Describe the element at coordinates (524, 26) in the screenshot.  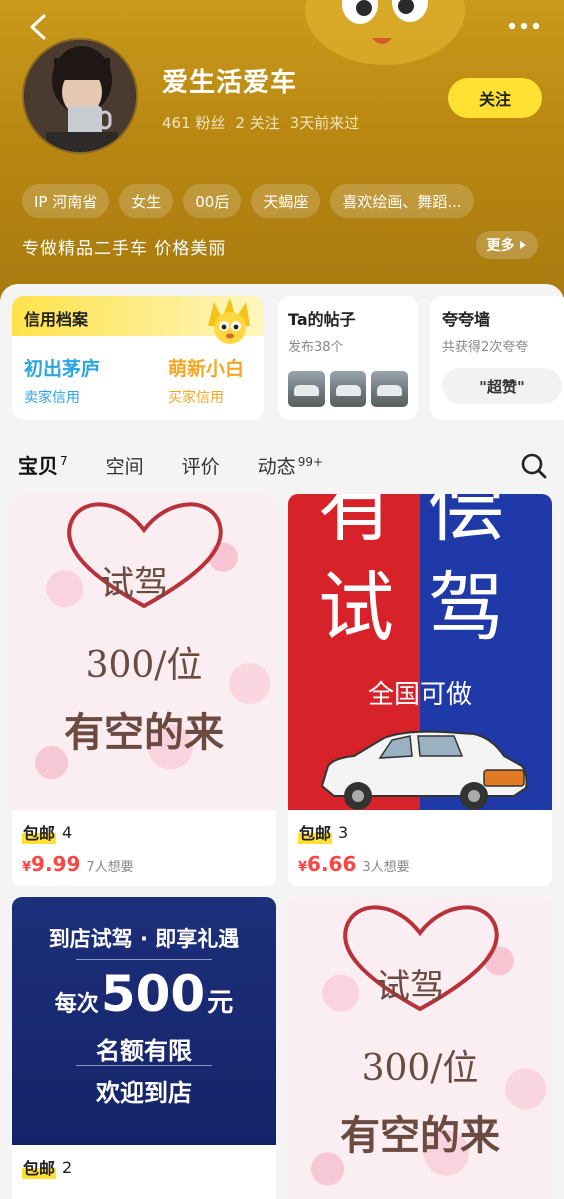
I see `more-dots-icon` at that location.